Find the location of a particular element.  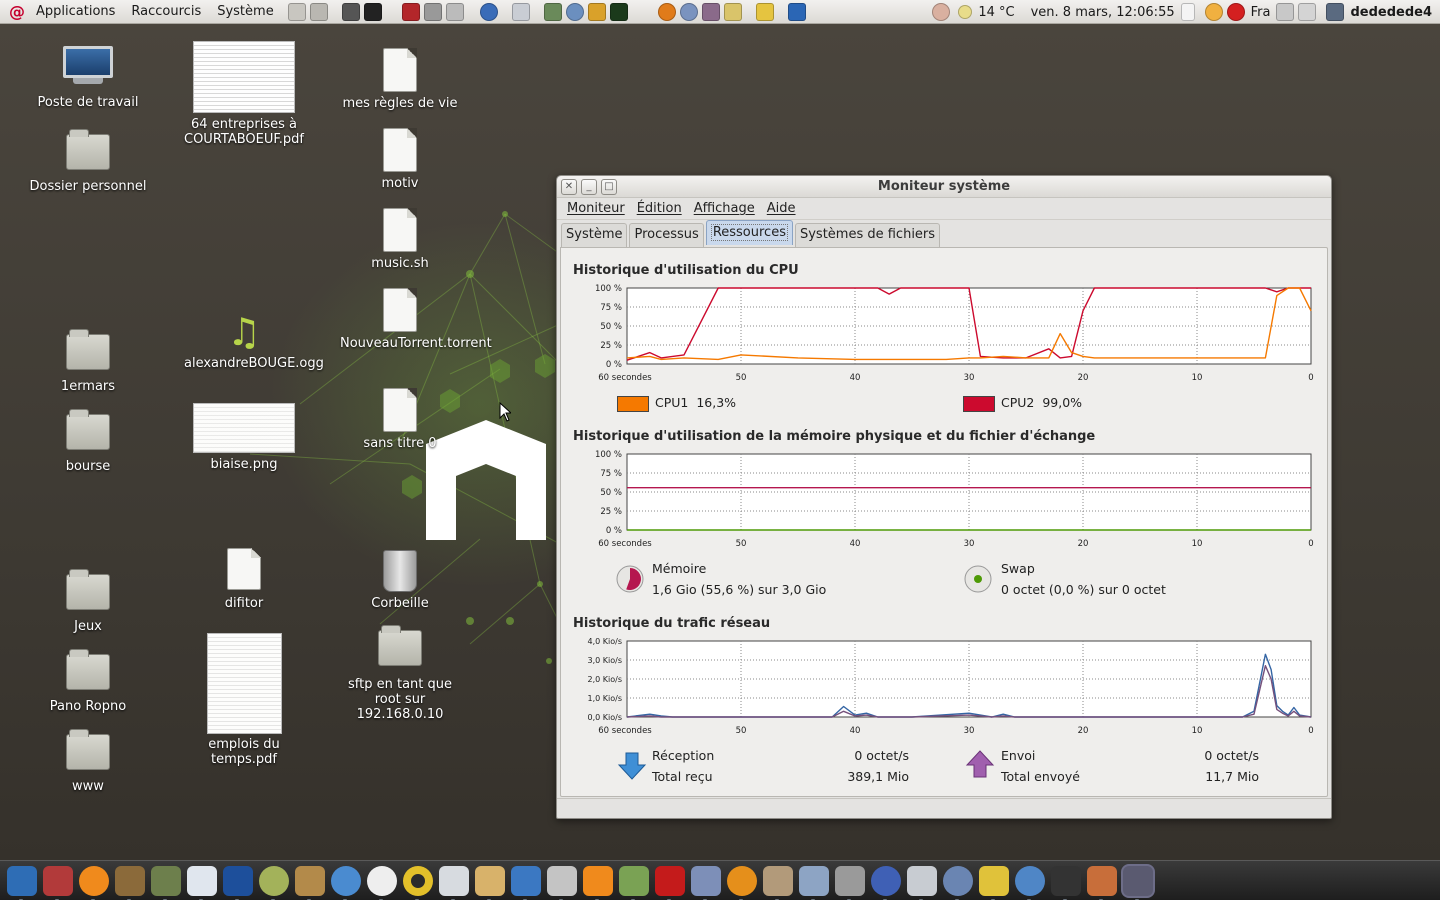

red-app-launcher-icon is located at coordinates (410, 11).